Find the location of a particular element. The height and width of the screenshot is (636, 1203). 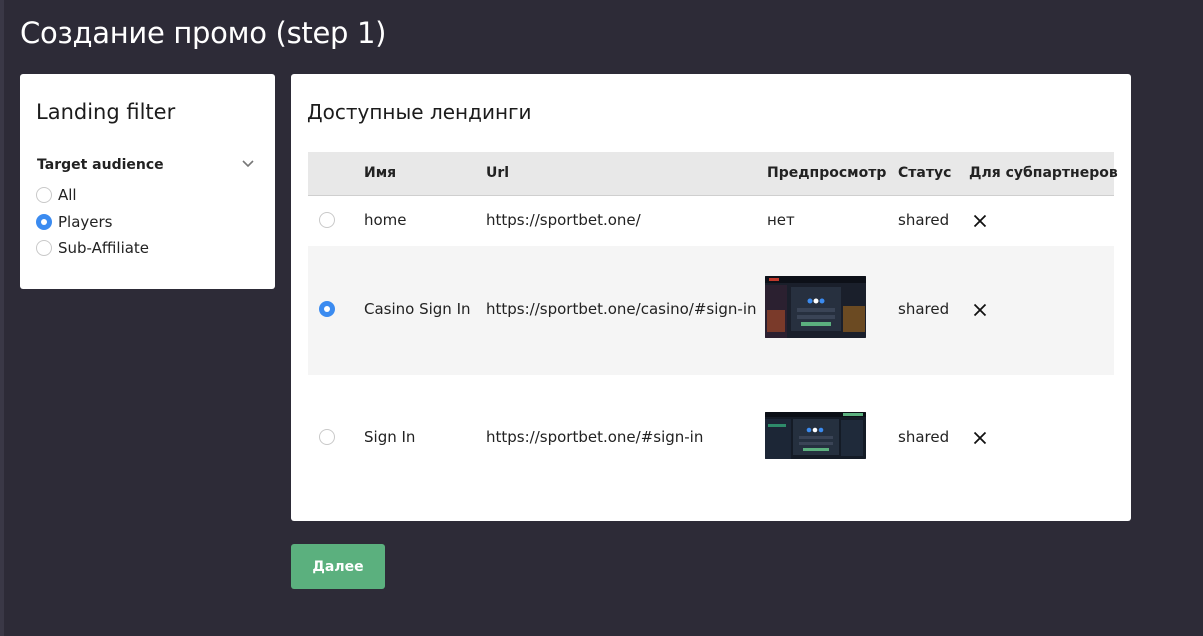

audience-option-all: All is located at coordinates (56, 195).